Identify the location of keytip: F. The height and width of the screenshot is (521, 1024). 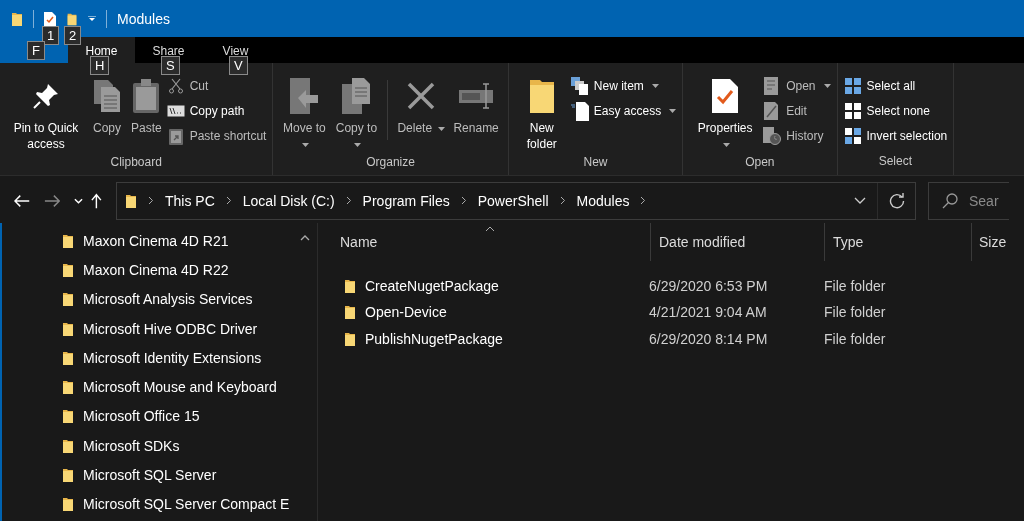
(36, 50).